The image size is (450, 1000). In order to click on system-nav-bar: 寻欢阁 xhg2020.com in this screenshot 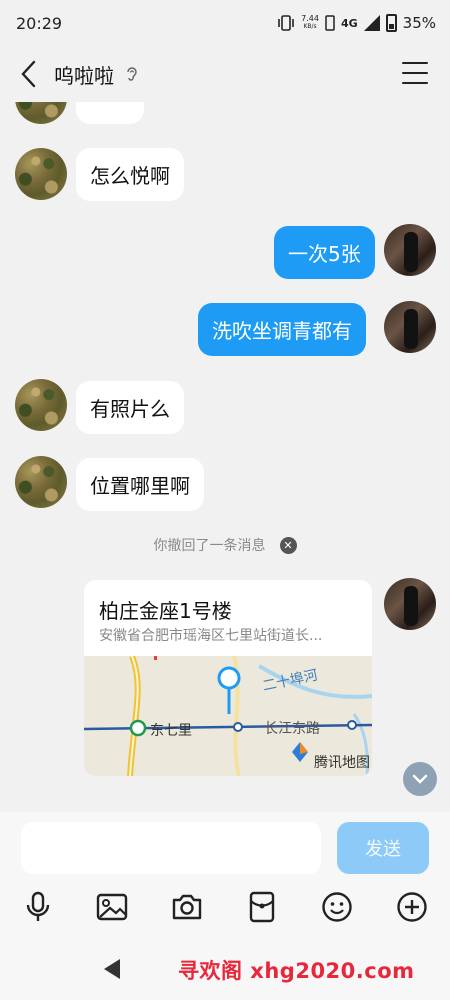, I will do `click(225, 972)`.